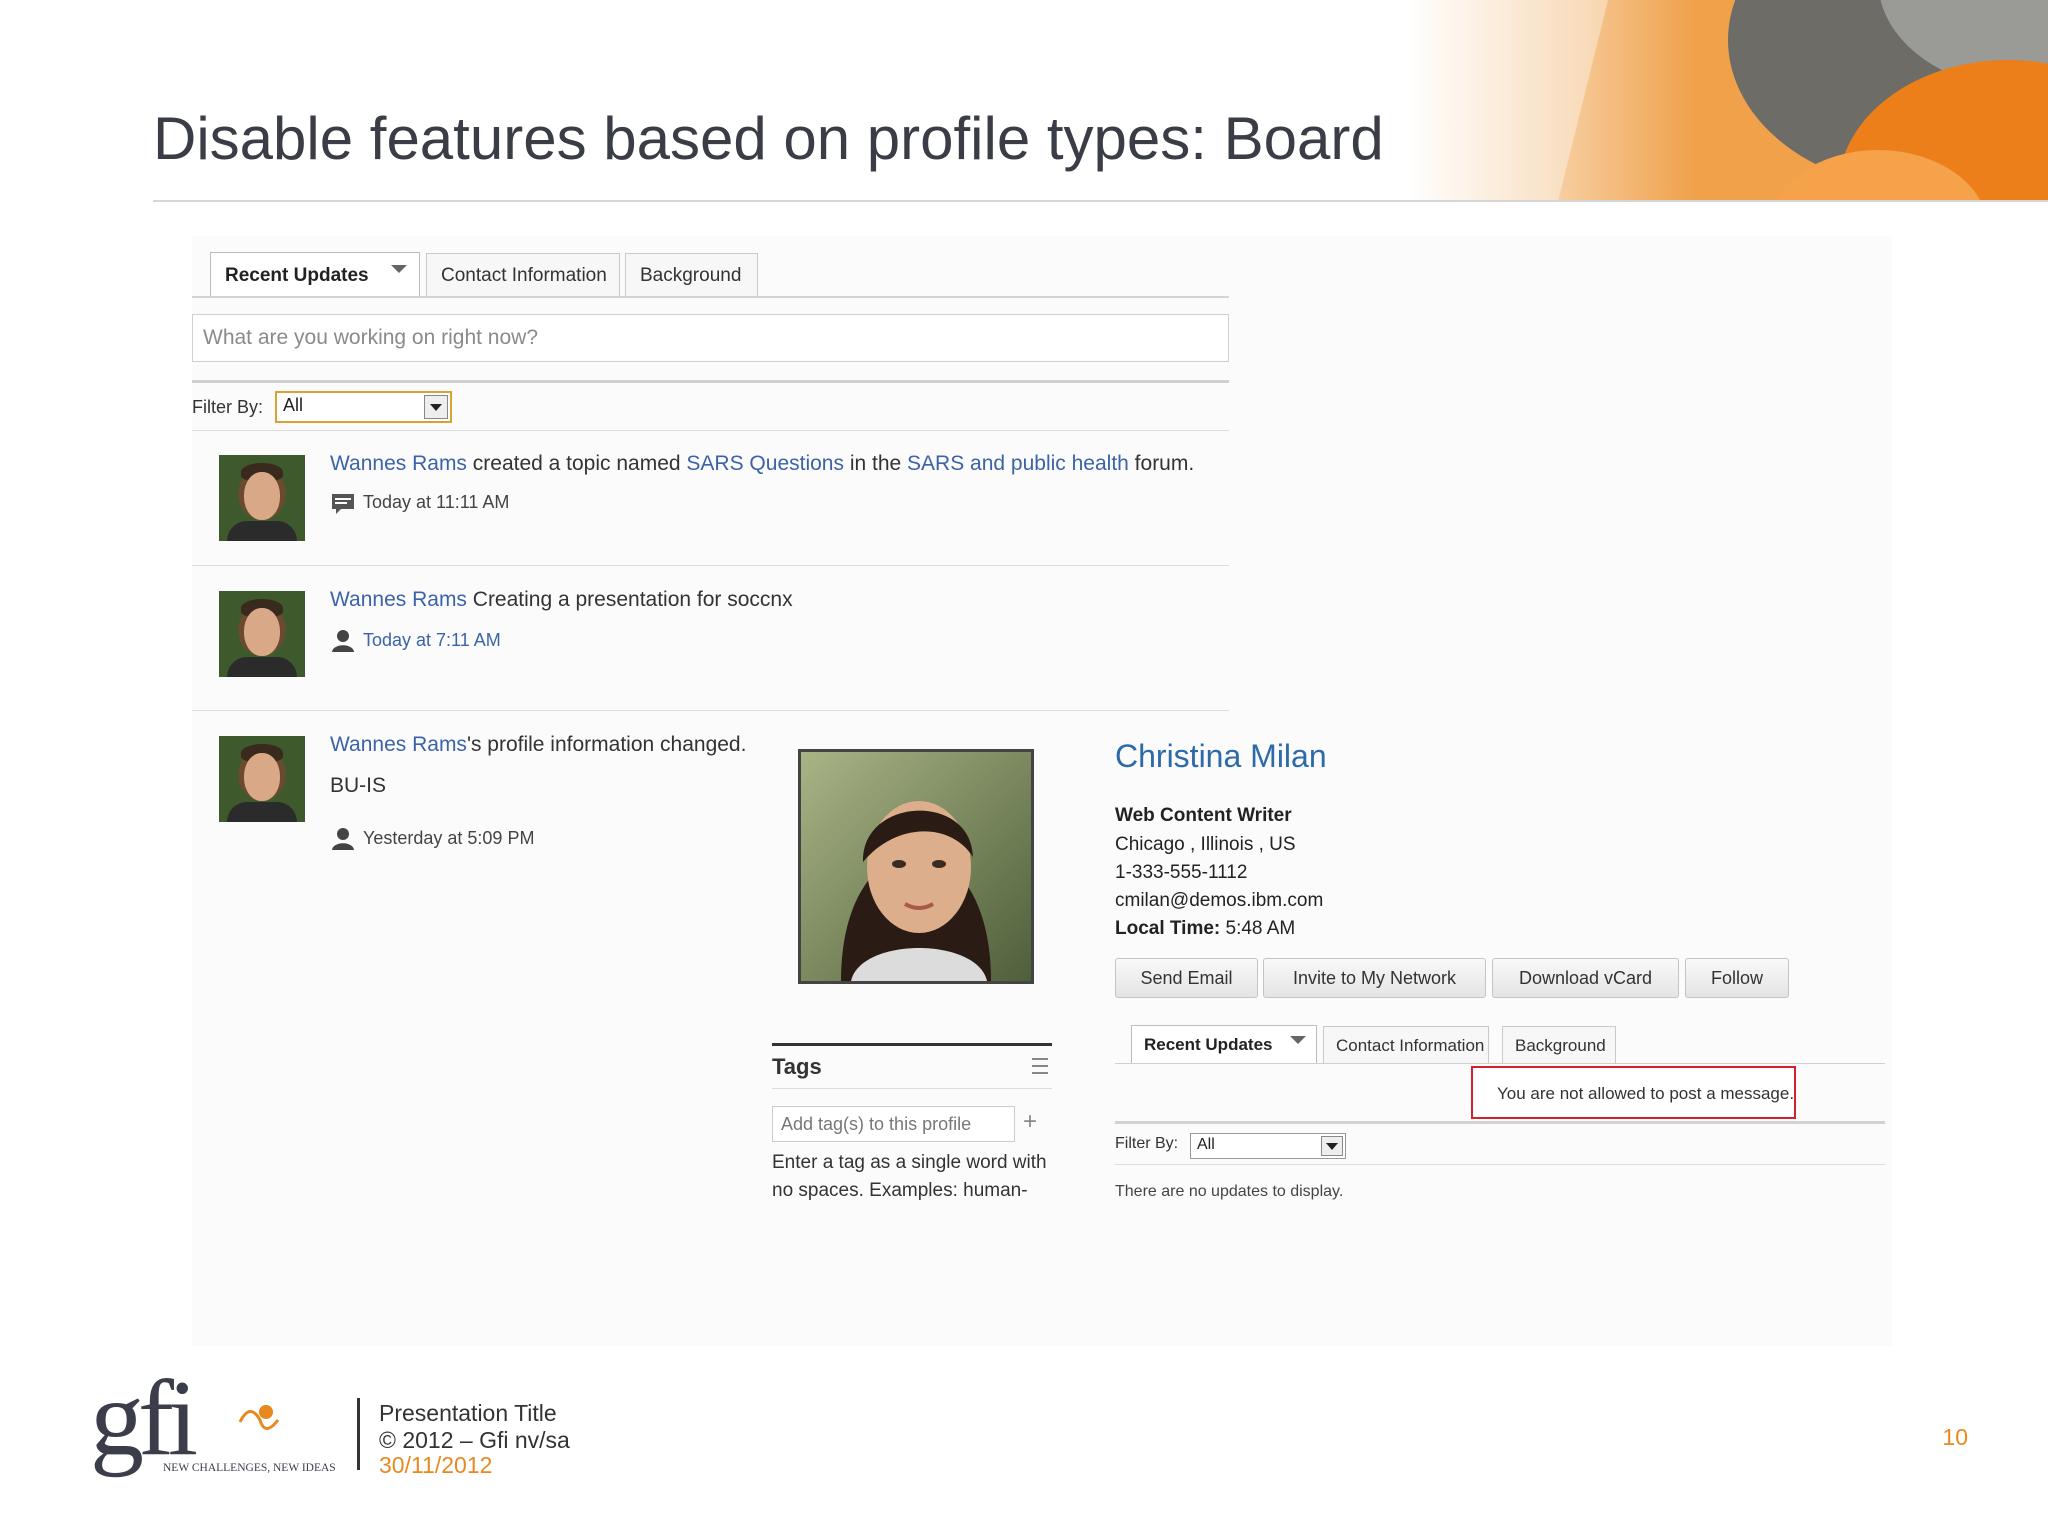 The image size is (2048, 1536). Describe the element at coordinates (710, 338) in the screenshot. I see `status-input: What are you working on right now?` at that location.